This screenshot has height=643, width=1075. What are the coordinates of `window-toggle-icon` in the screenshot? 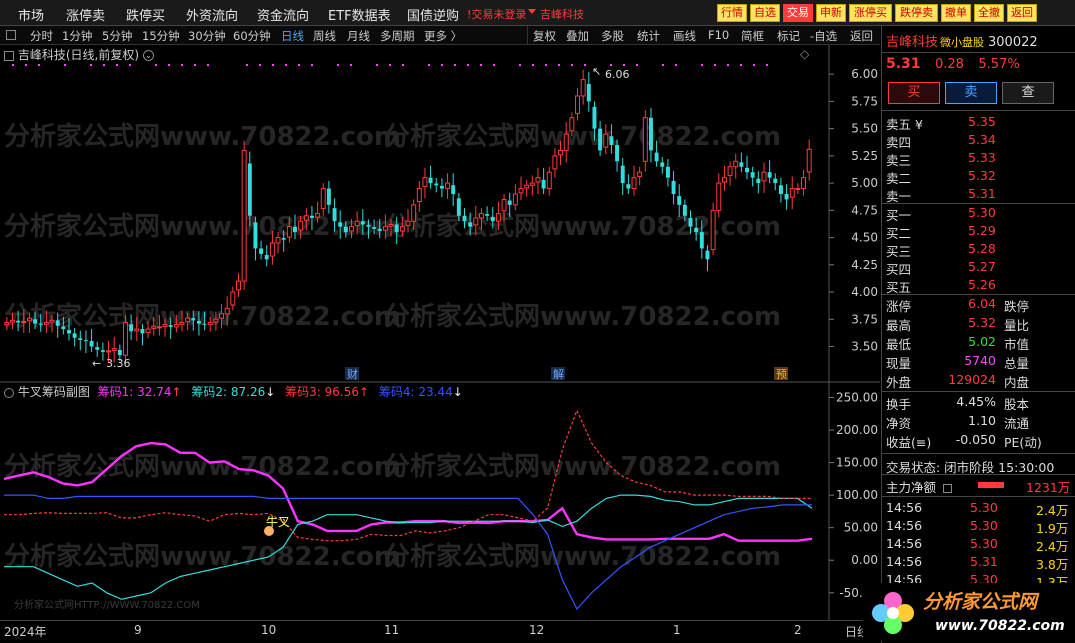 It's located at (11, 35).